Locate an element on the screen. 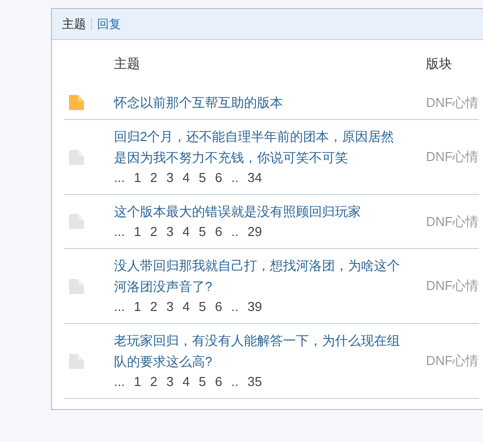  topic-link: 回归2个月，还不能自理半年前的团本，原因居然是因为我不努力不充钱，你说可笑不可笑 is located at coordinates (259, 147).